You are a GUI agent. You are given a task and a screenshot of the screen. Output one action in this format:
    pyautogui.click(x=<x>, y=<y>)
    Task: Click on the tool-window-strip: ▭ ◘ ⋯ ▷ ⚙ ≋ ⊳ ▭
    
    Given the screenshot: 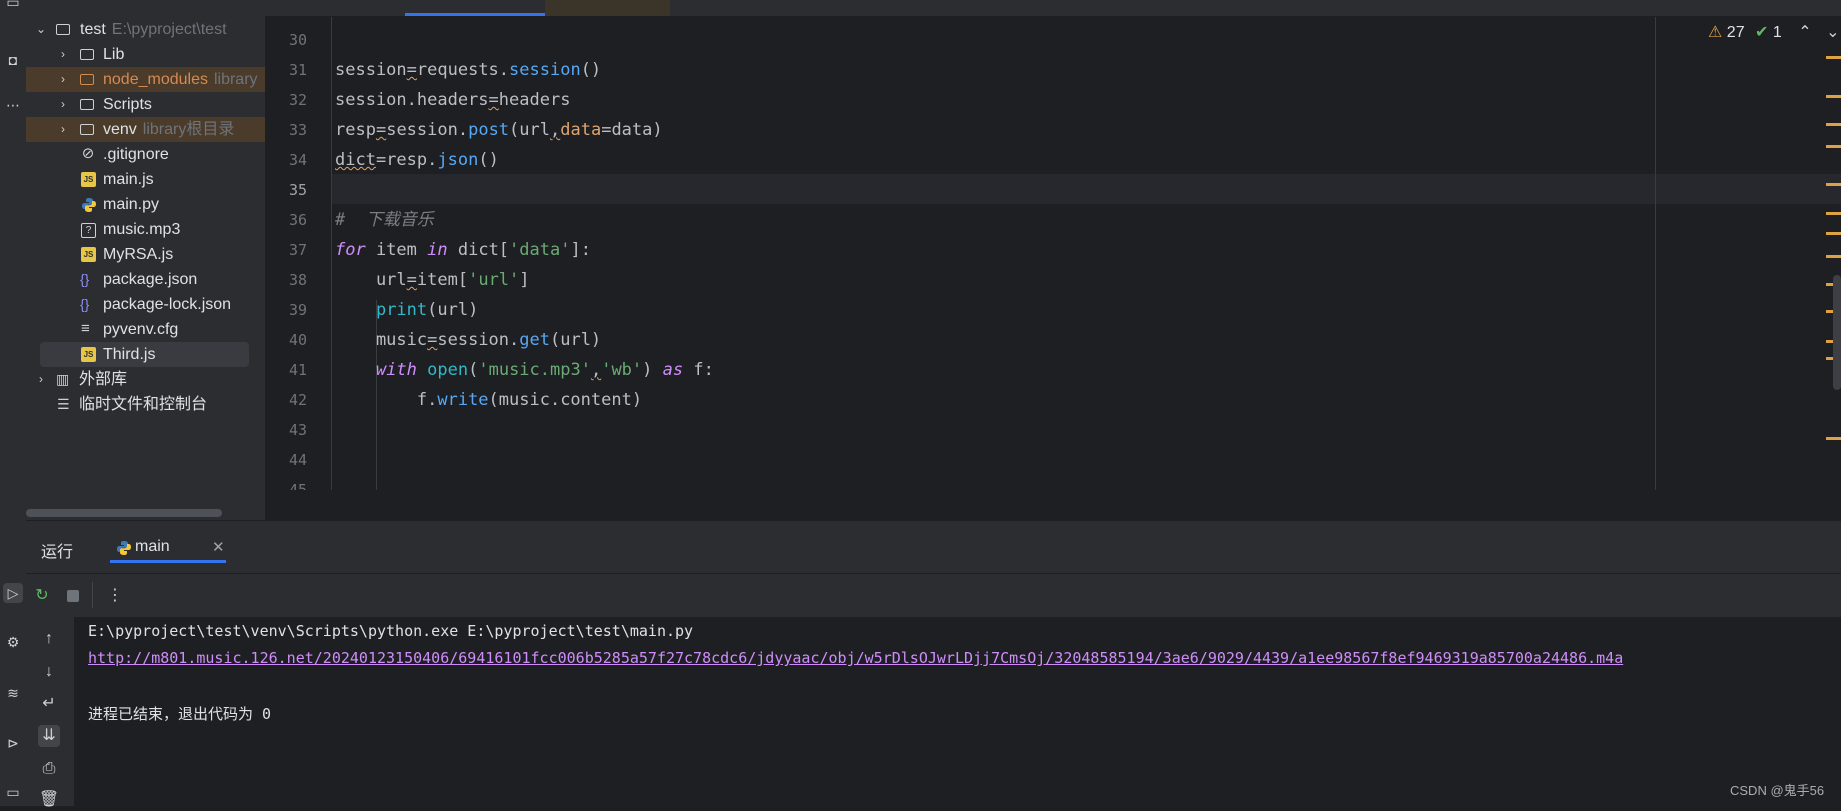 What is the action you would take?
    pyautogui.click(x=13, y=403)
    